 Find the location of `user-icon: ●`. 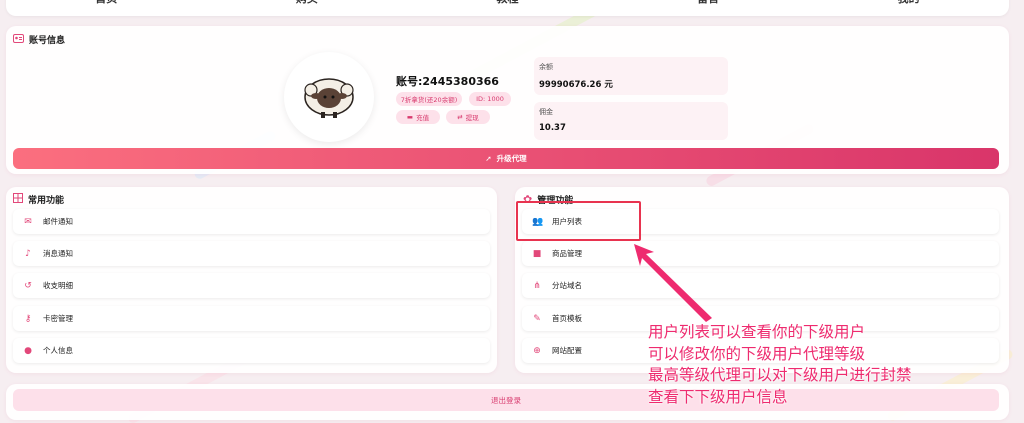

user-icon: ● is located at coordinates (28, 350).